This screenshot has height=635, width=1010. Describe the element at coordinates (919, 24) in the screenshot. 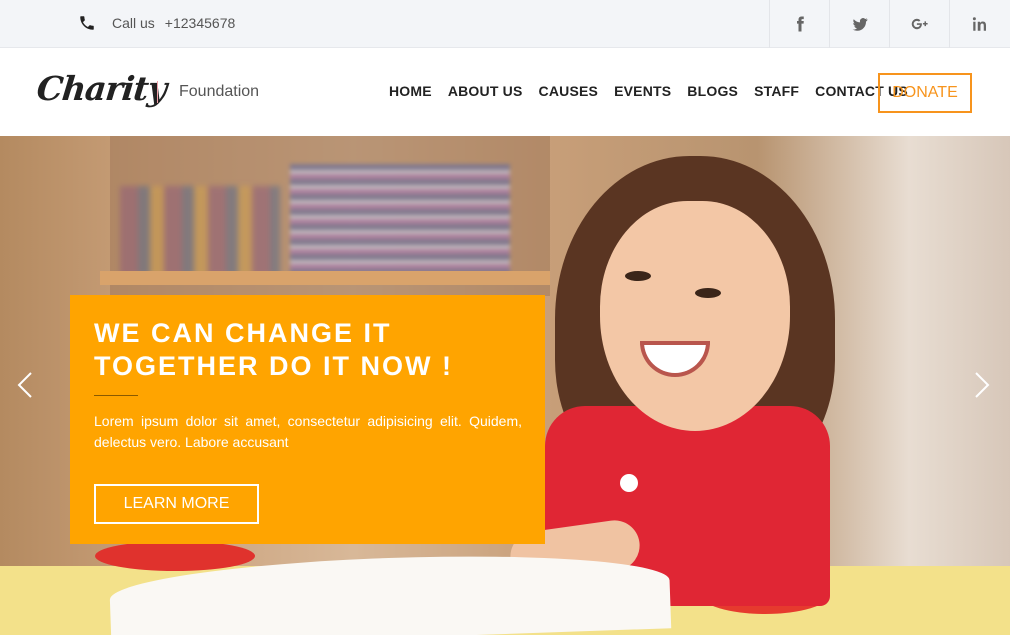

I see `google-plus-icon` at that location.